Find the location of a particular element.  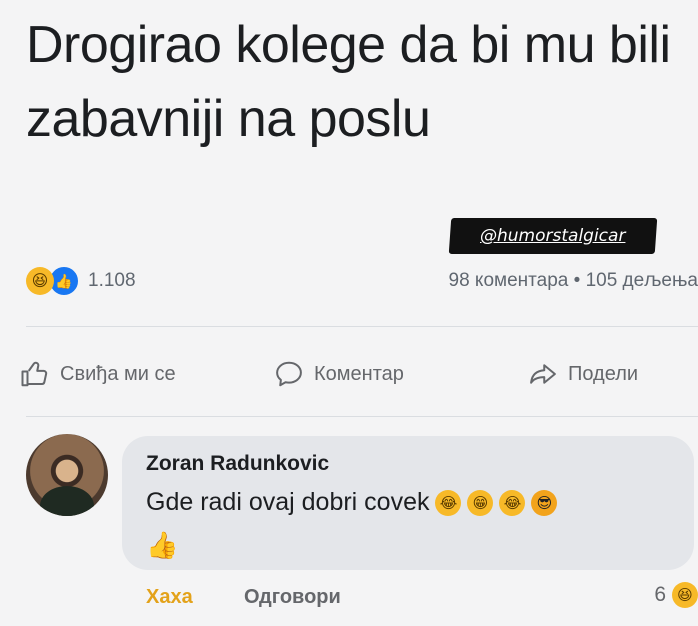

reaction-count: 1.108 is located at coordinates (112, 281).